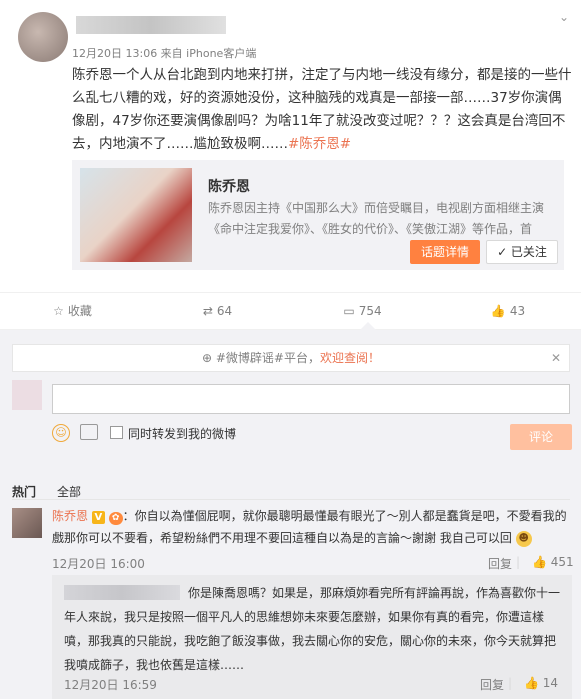  I want to click on chevron-down-icon: ⌄, so click(564, 17).